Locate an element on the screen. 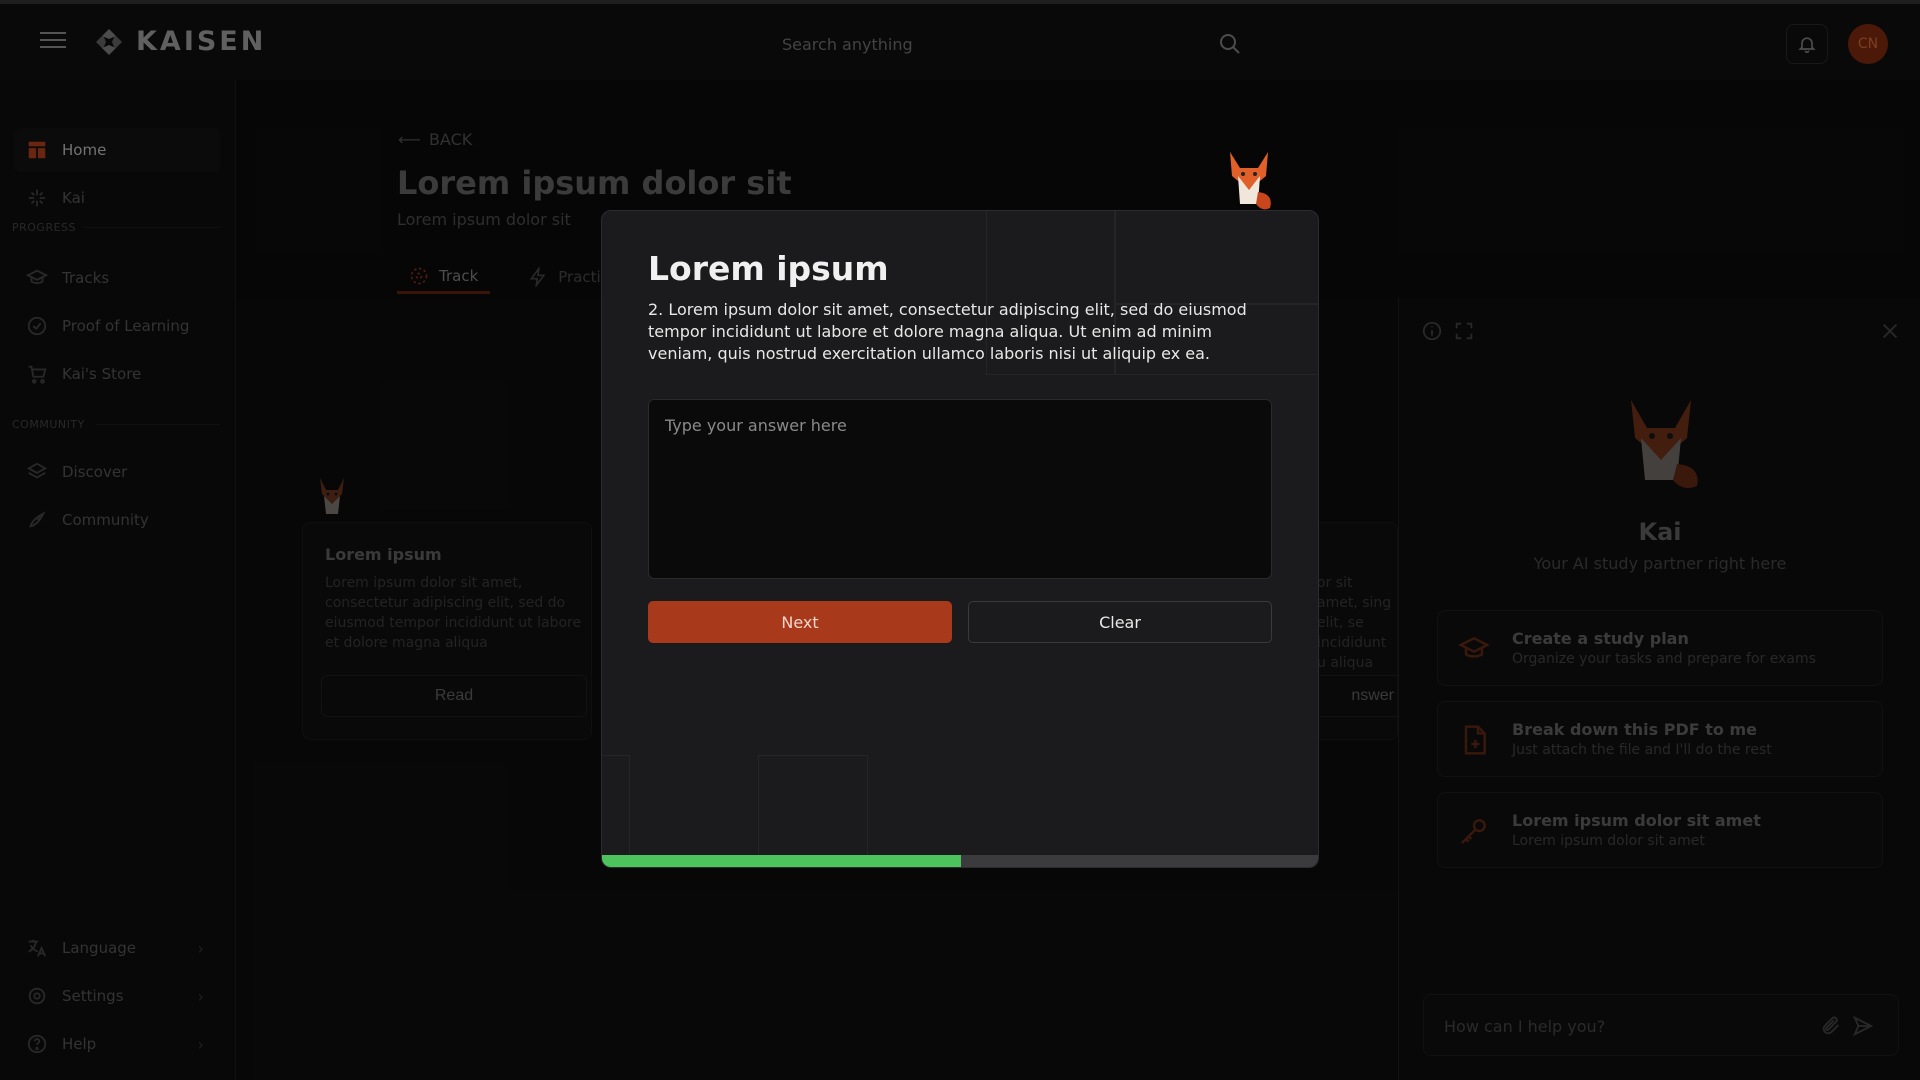  modal-title: Lorem ipsum is located at coordinates (768, 268).